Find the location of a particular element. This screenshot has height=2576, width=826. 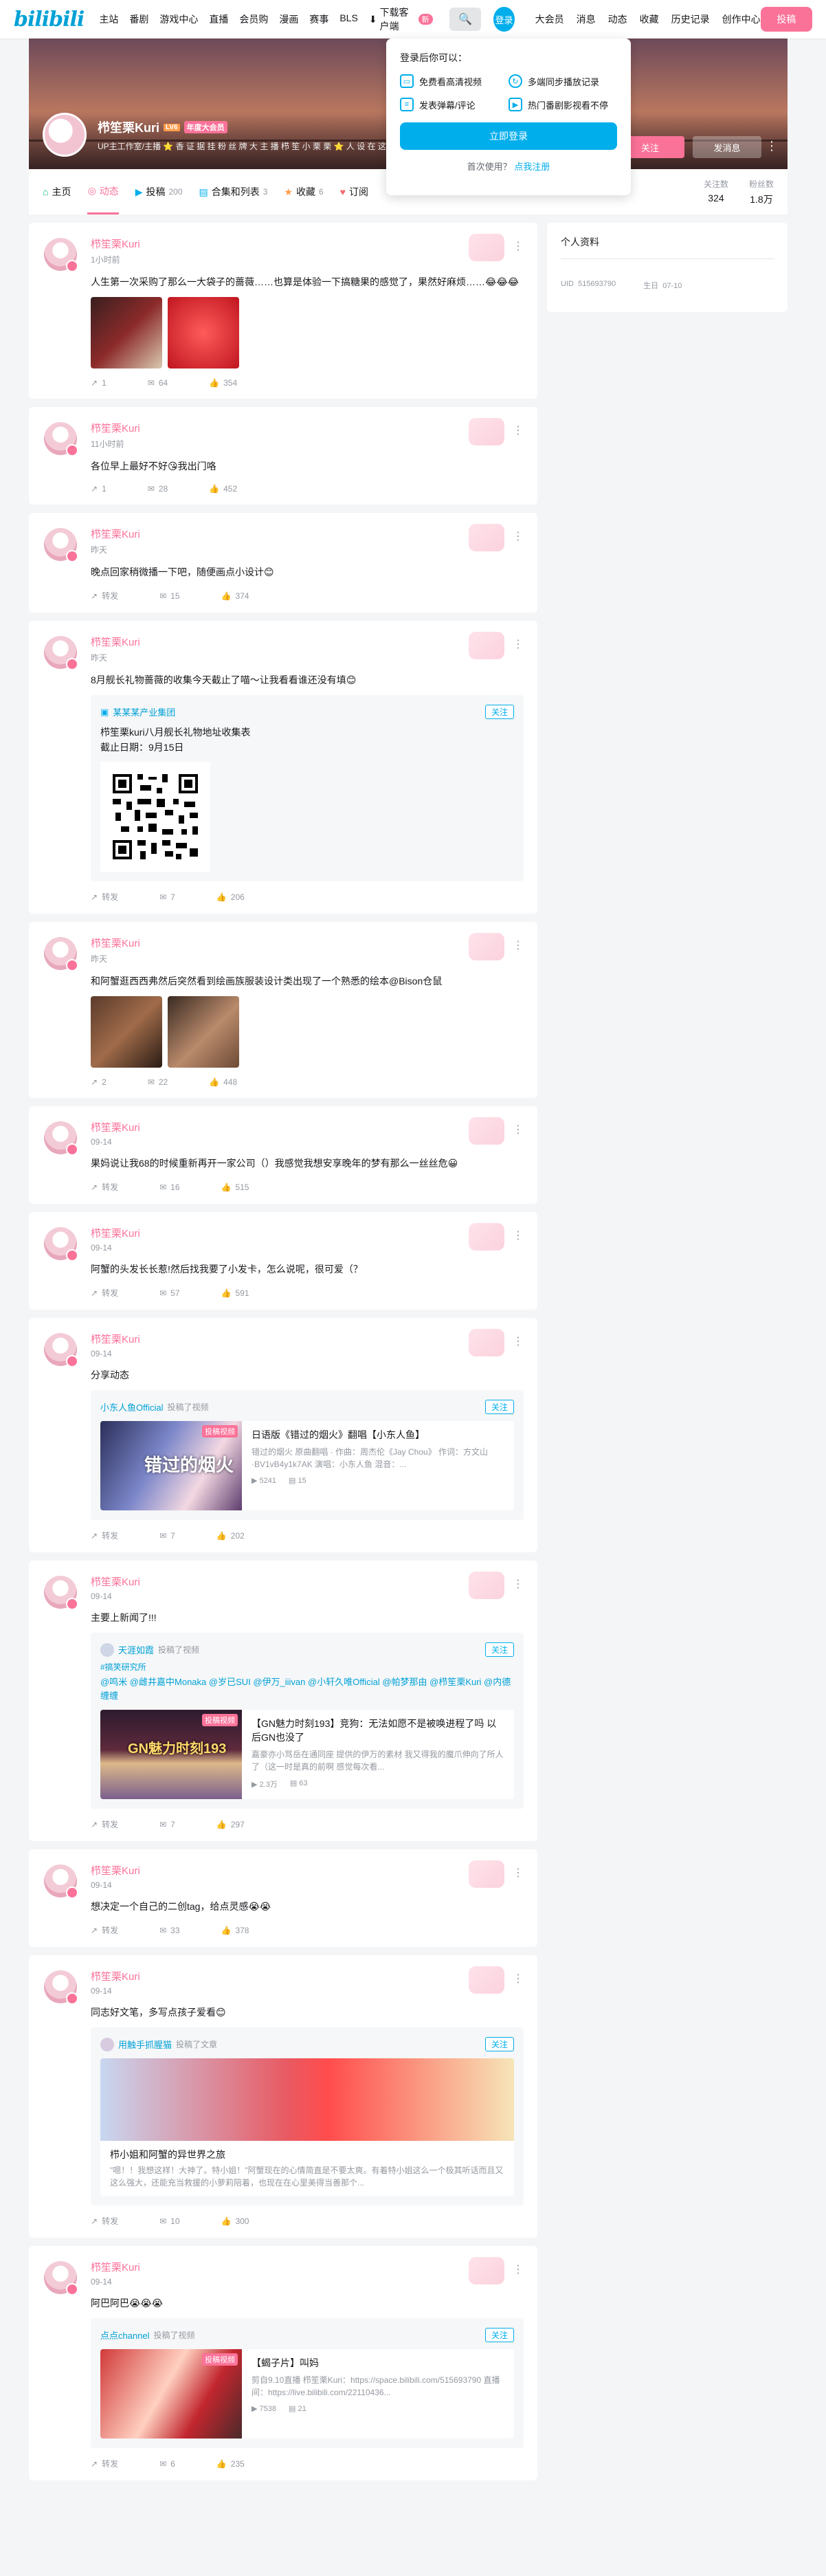

shared-author: 天涯如霞 is located at coordinates (136, 1649).